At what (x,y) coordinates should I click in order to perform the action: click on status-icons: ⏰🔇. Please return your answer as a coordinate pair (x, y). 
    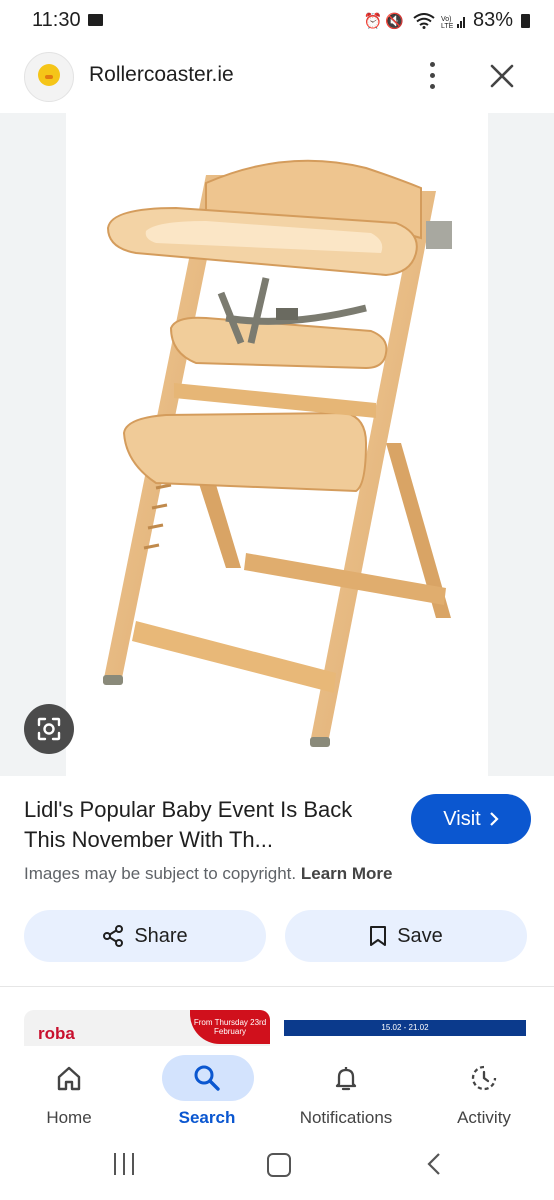
    Looking at the image, I should click on (385, 21).